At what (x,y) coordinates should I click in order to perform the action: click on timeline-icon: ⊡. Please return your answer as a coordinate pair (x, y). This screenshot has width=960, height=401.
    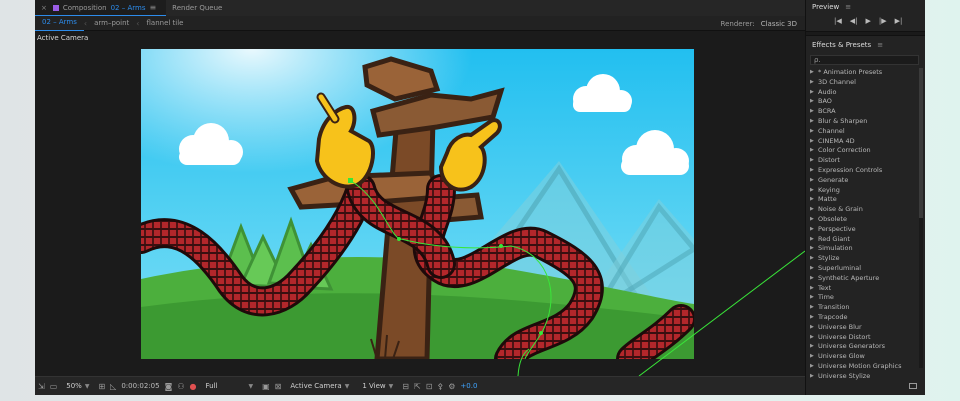
    Looking at the image, I should click on (429, 386).